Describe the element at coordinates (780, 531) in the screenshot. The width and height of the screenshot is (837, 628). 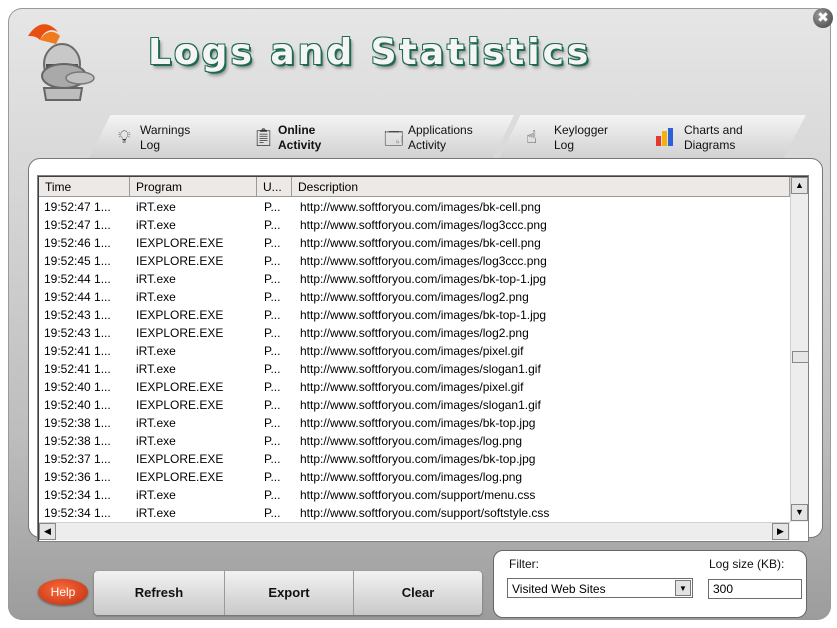
I see `scroll-right-icon: ▶` at that location.